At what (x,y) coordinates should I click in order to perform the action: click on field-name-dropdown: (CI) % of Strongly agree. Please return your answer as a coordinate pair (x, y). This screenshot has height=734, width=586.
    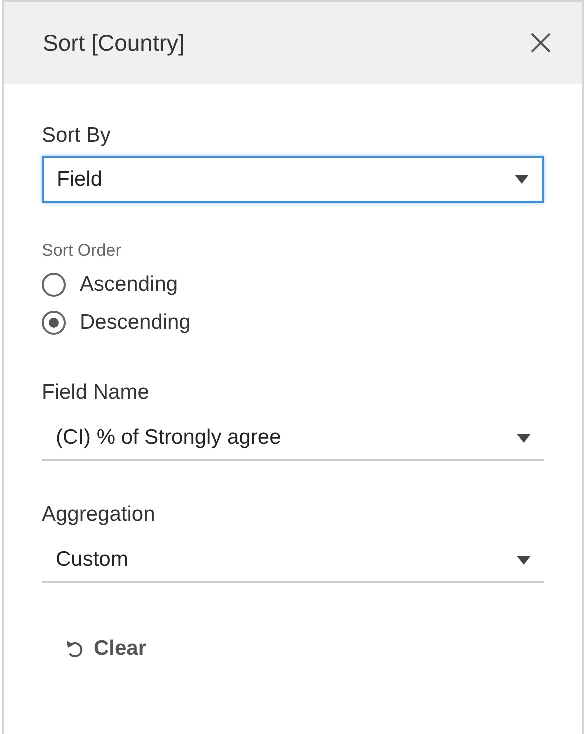
    Looking at the image, I should click on (293, 439).